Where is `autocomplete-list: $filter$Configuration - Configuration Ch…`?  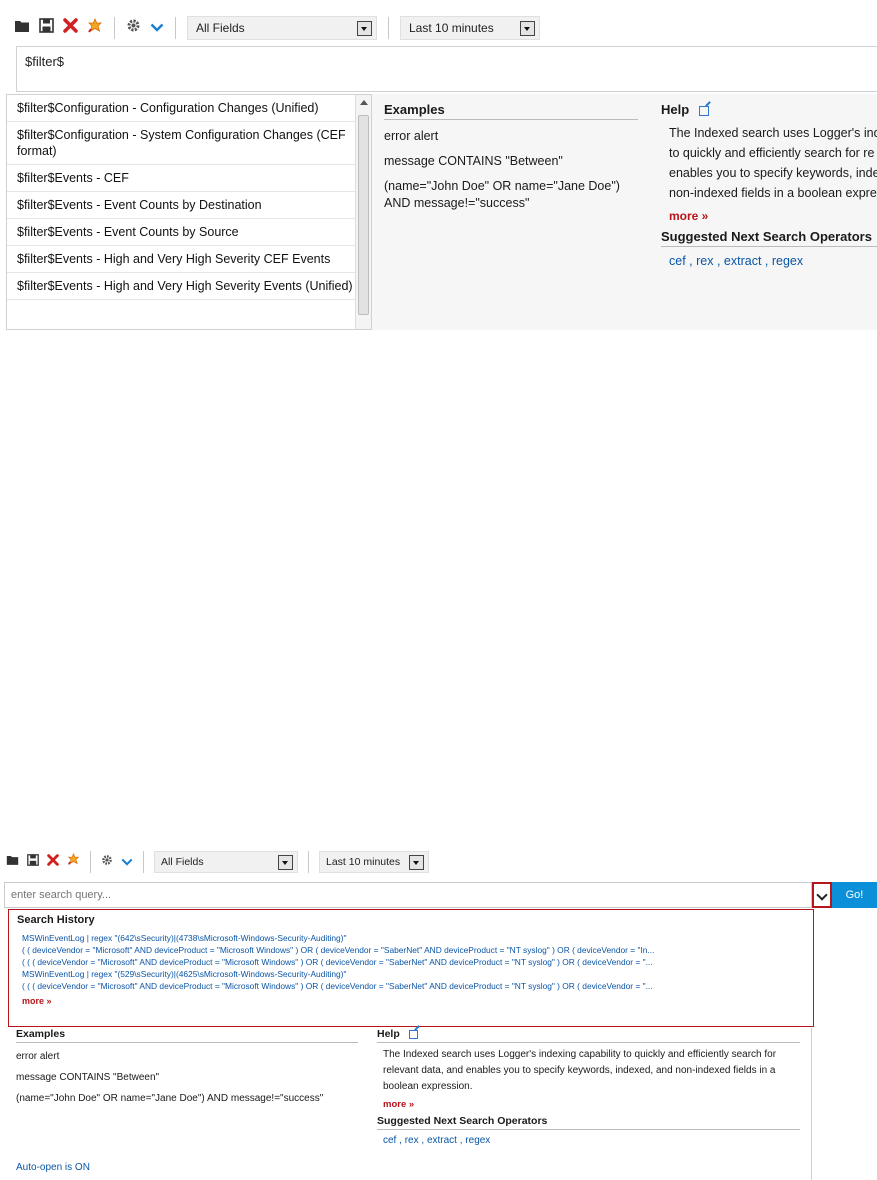
autocomplete-list: $filter$Configuration - Configuration Ch… is located at coordinates (189, 212).